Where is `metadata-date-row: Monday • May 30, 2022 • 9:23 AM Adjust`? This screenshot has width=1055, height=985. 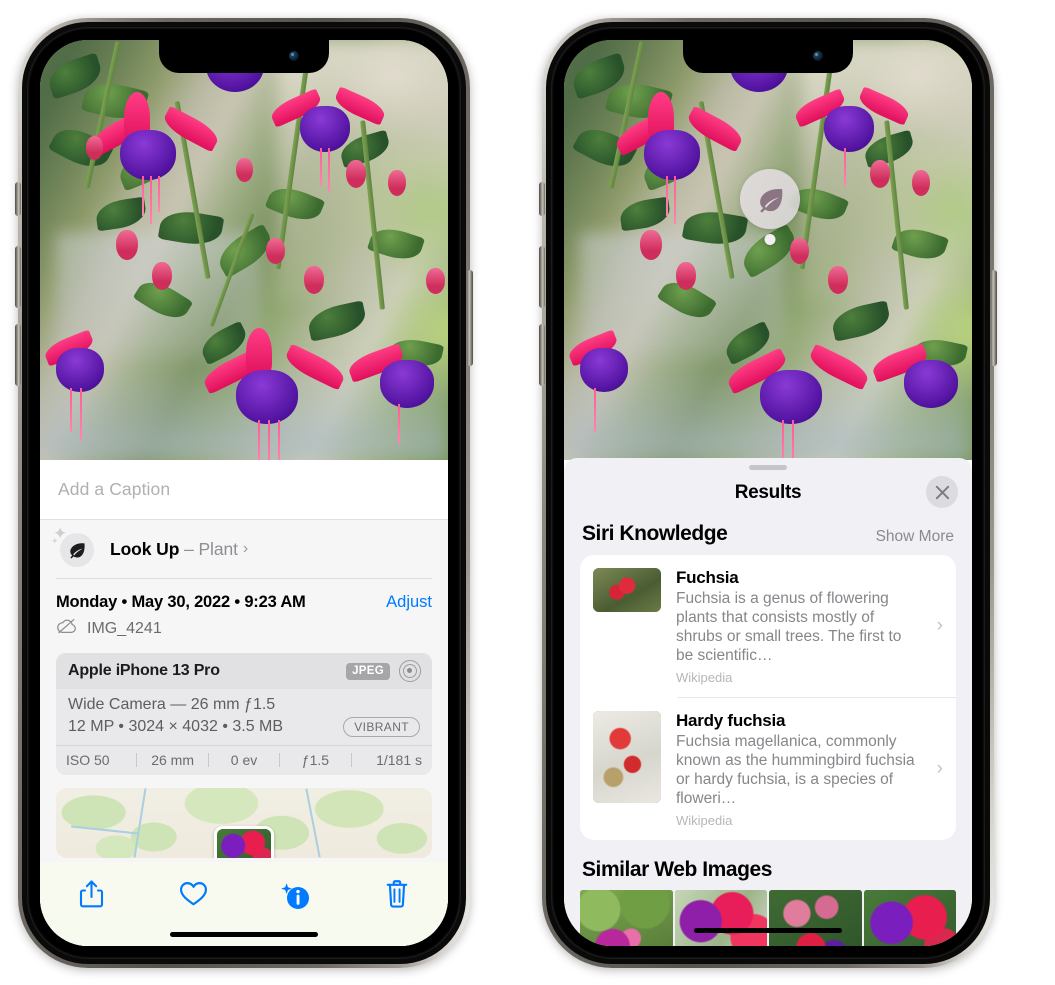 metadata-date-row: Monday • May 30, 2022 • 9:23 AM Adjust is located at coordinates (244, 602).